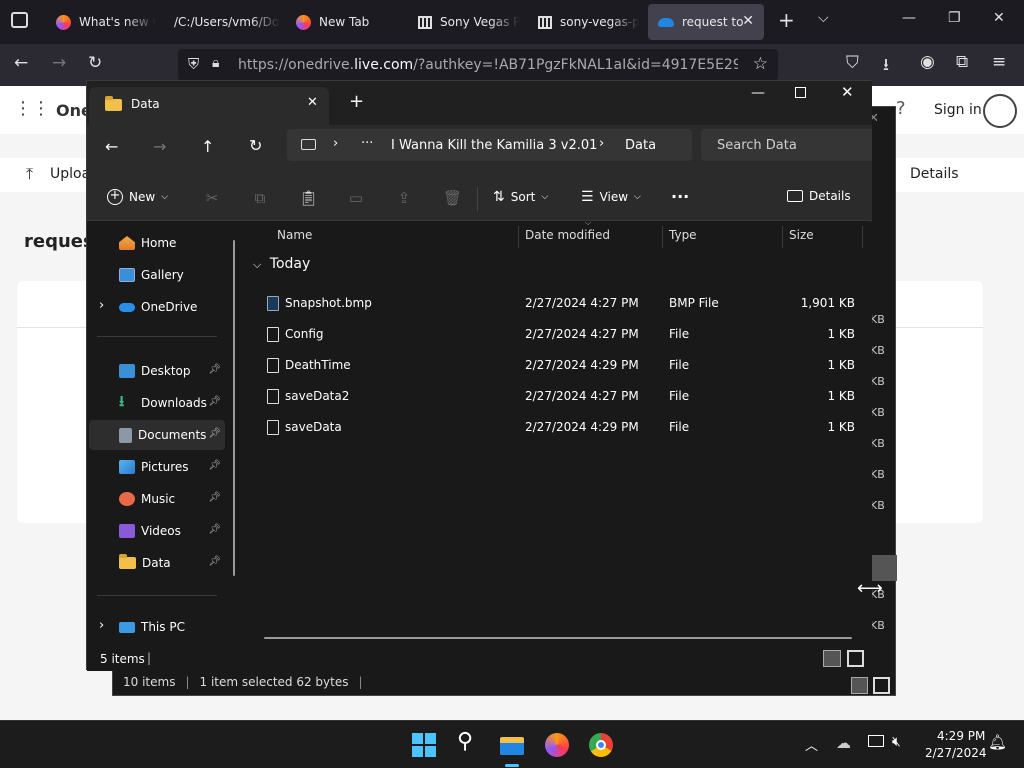  I want to click on up-arrow-icon: ↑, so click(207, 146).